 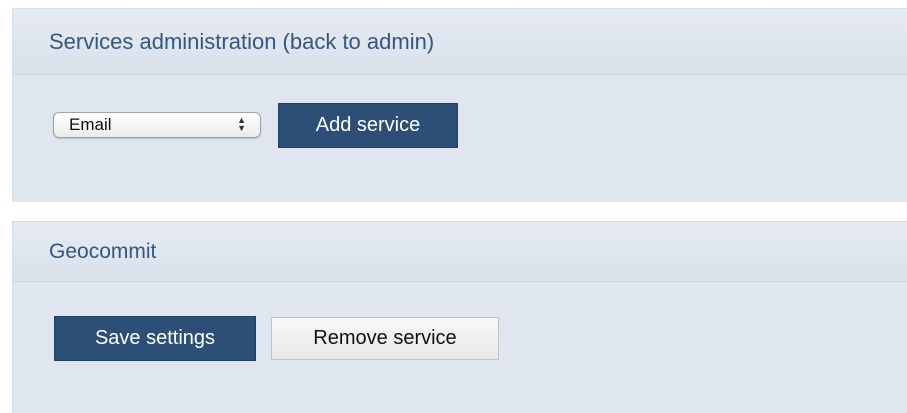 What do you see at coordinates (241, 124) in the screenshot?
I see `up-down-chevron-icon: ▲ ▼` at bounding box center [241, 124].